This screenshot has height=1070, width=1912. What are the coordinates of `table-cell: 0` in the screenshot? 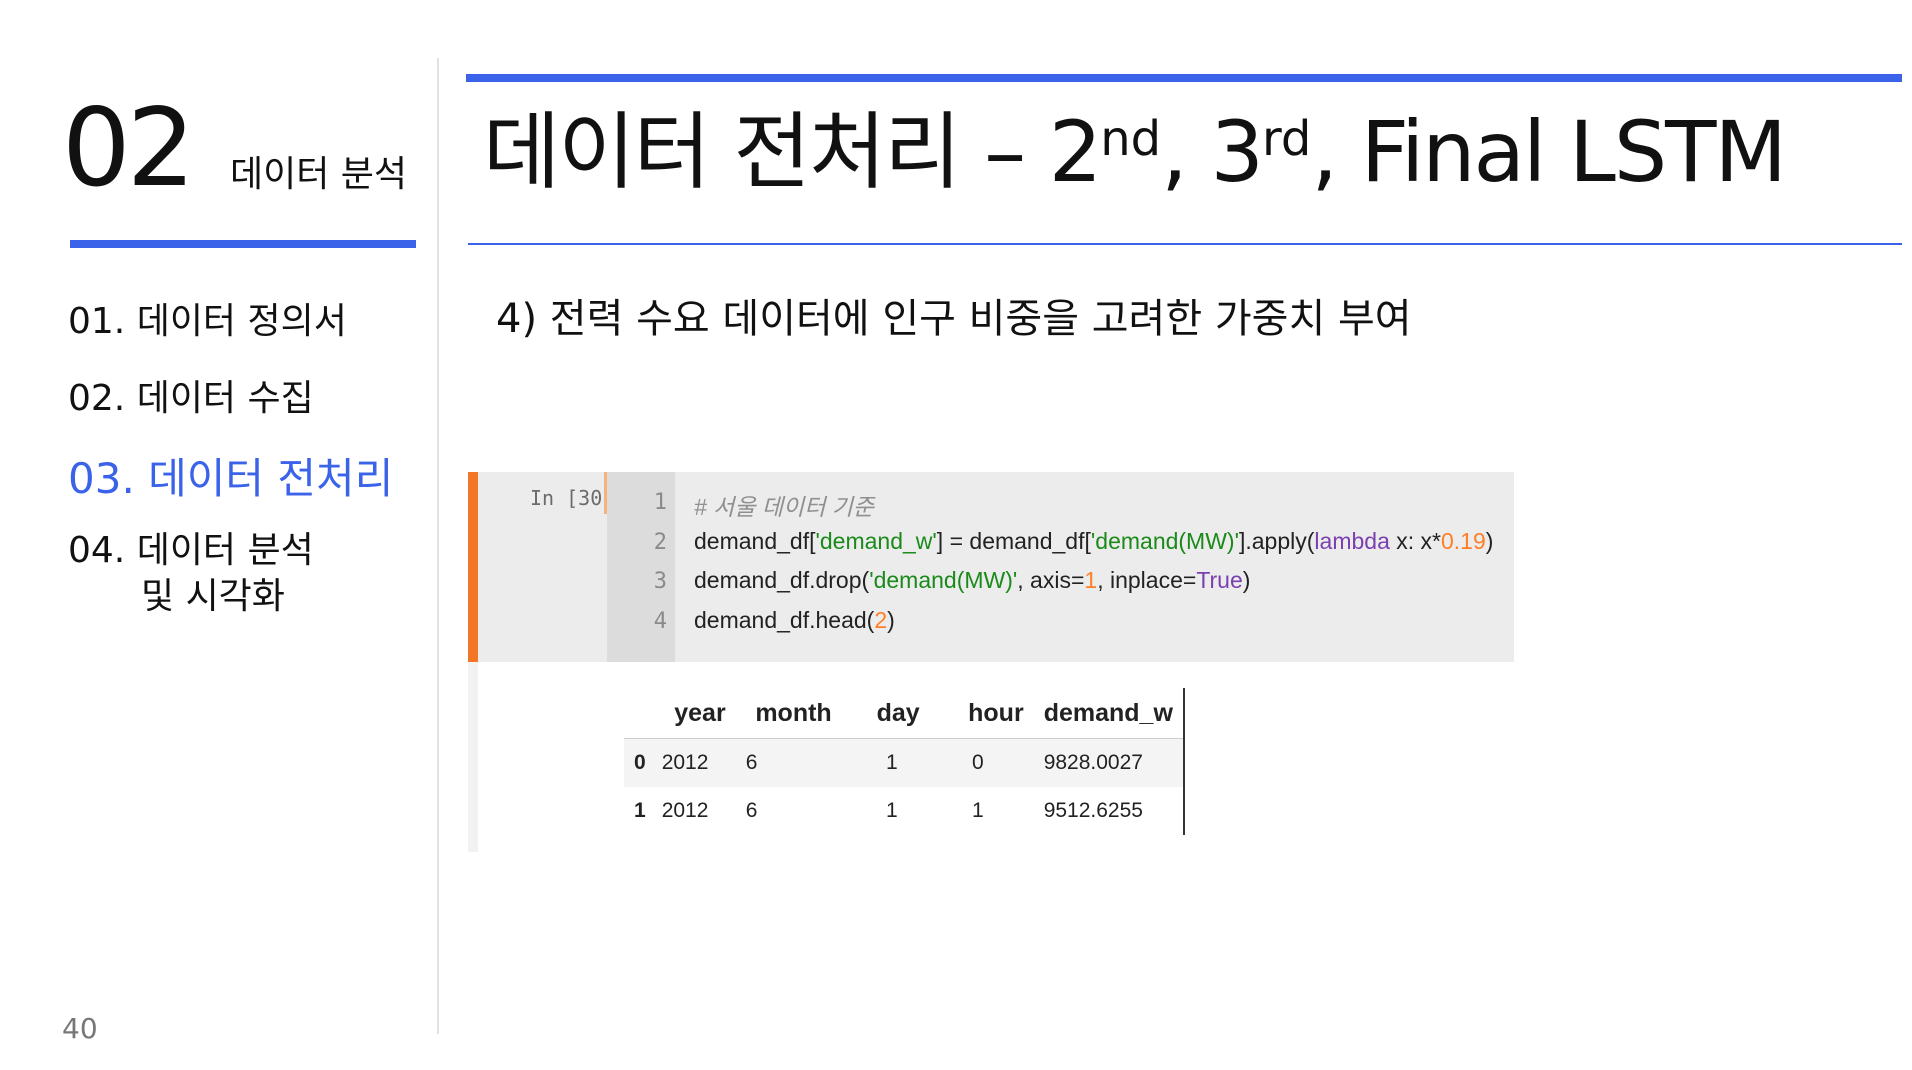 It's located at (978, 762).